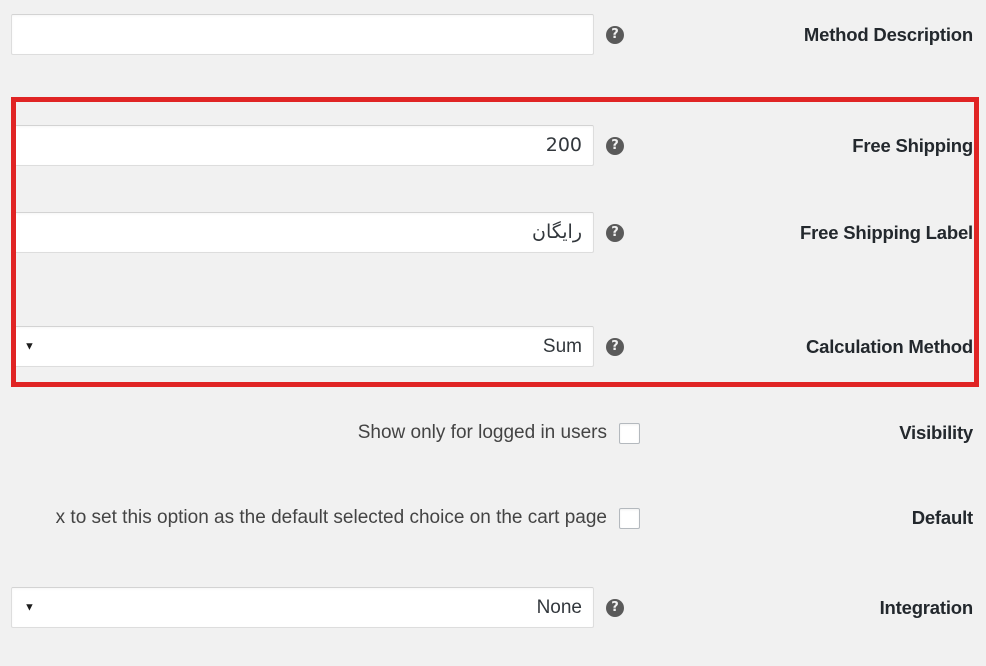 The image size is (986, 666). I want to click on free-shipping-input: 200, so click(302, 145).